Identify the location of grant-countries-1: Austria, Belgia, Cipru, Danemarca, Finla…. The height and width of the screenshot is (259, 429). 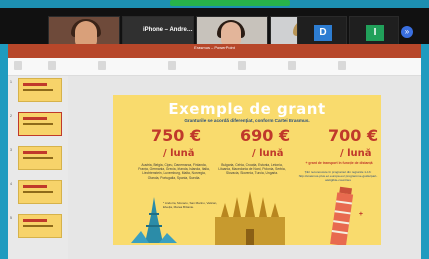
(174, 171).